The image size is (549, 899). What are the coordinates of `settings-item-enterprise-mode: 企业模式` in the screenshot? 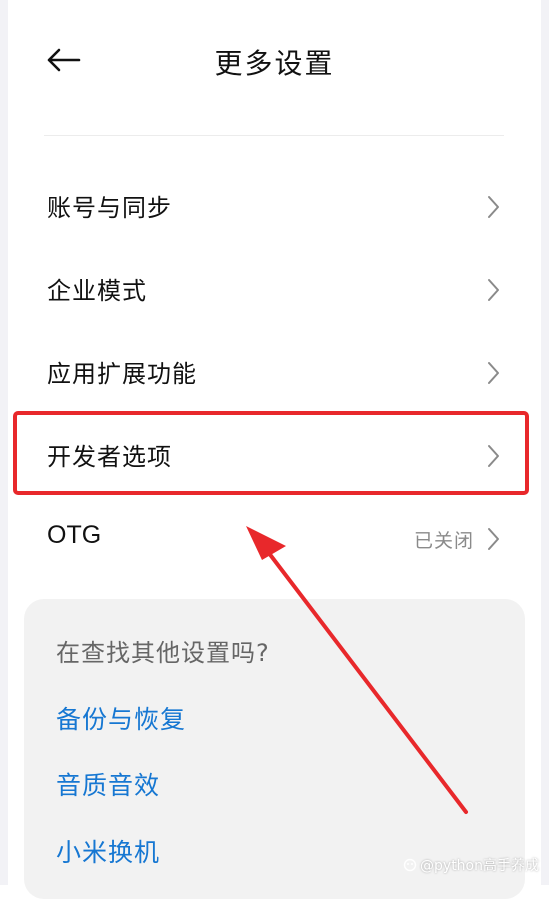 It's located at (274, 290).